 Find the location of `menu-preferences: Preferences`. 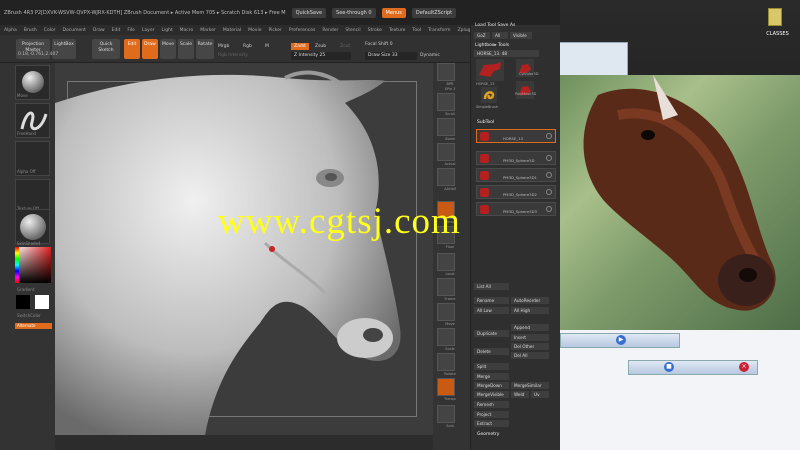

menu-preferences: Preferences is located at coordinates (302, 30).